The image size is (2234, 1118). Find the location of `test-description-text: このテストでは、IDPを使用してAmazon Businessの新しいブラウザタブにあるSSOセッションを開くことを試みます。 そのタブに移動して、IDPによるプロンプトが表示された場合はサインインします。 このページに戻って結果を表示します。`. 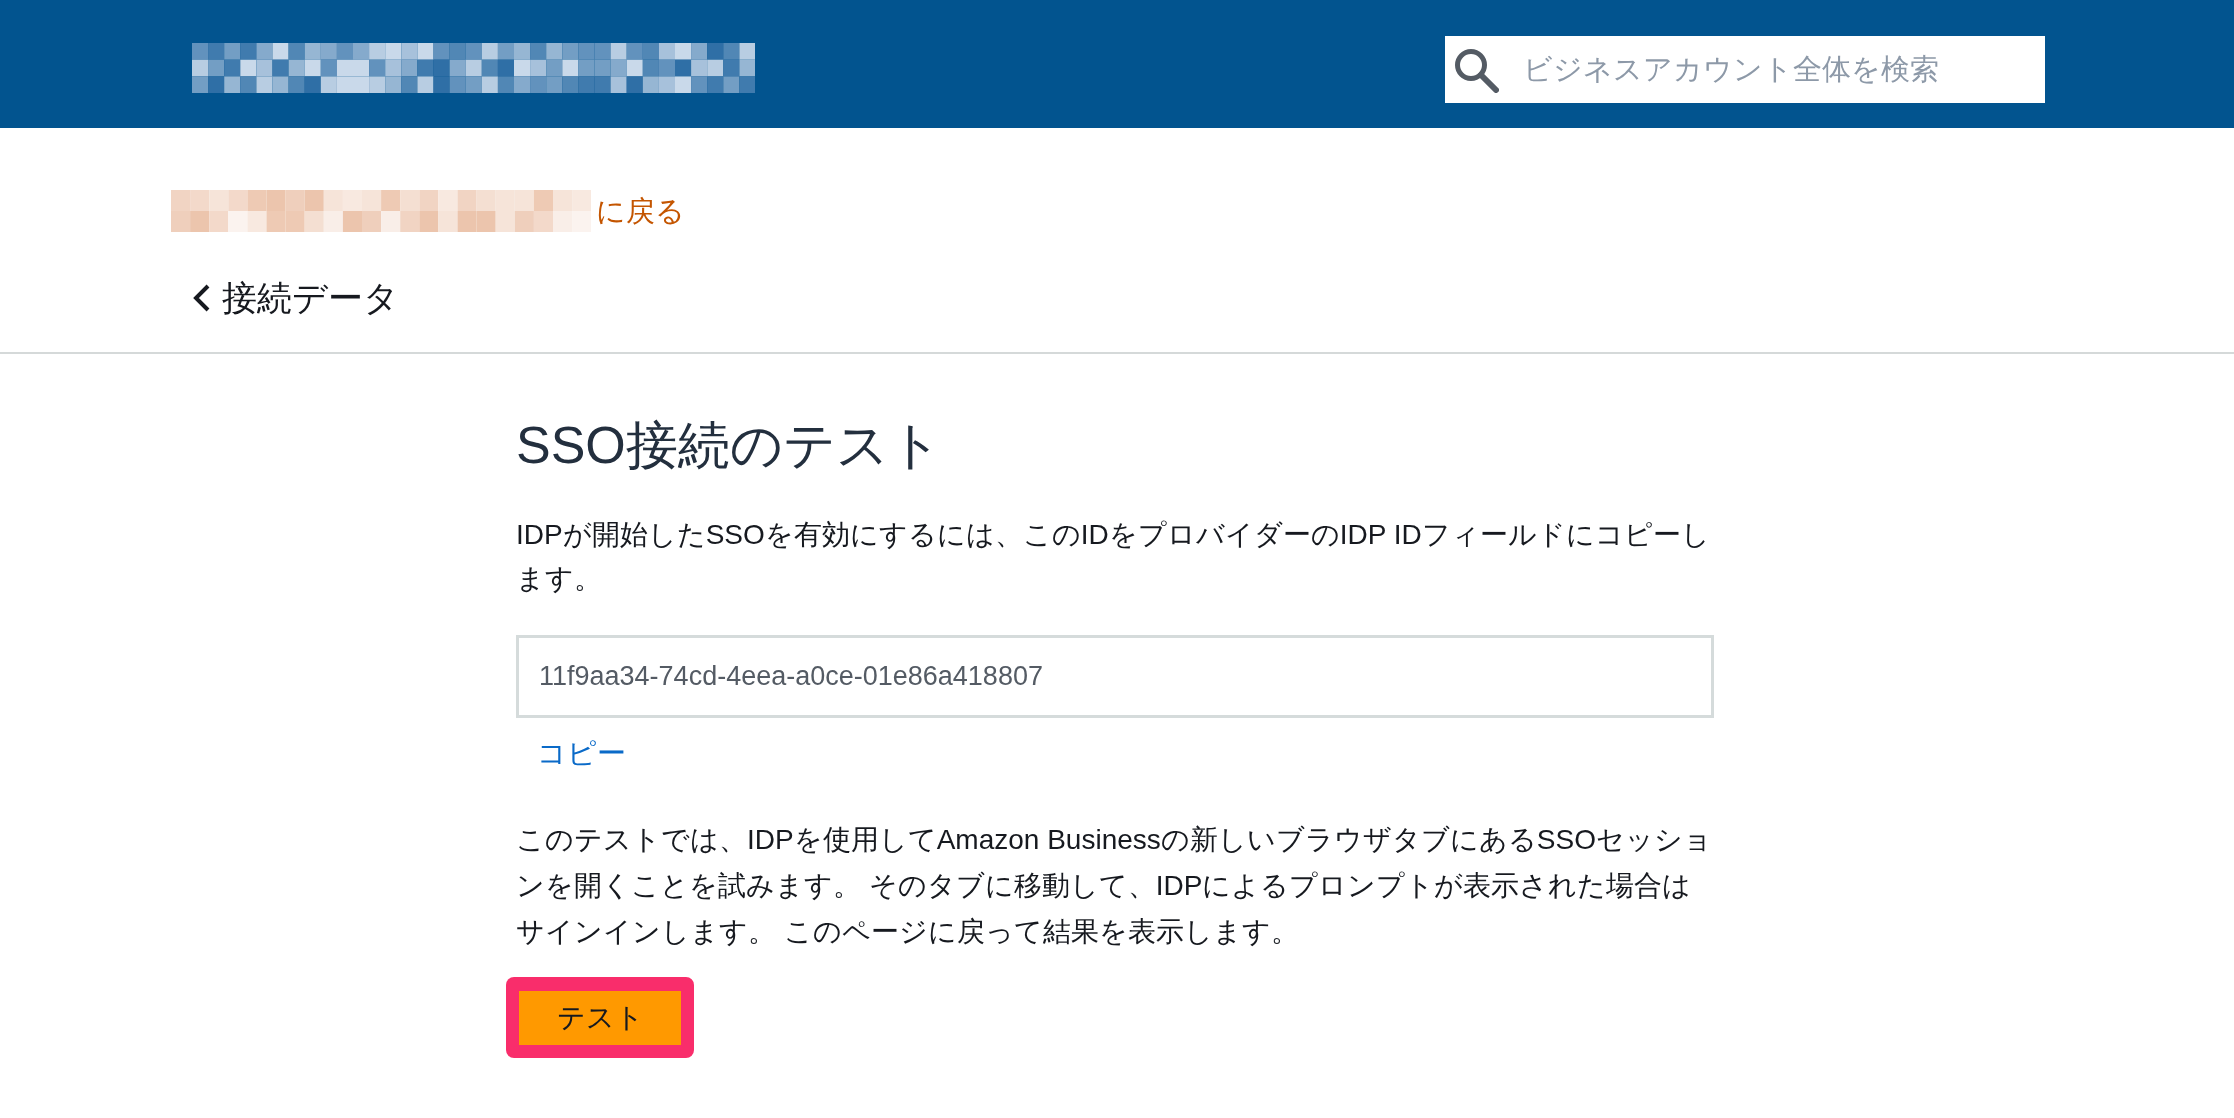

test-description-text: このテストでは、IDPを使用してAmazon Businessの新しいブラウザタブにあるSSOセッションを開くことを試みます。 そのタブに移動して、IDPによるプロンプトが表示された場合はサインインします。 このページに戻って結果を表示します。 is located at coordinates (1114, 886).